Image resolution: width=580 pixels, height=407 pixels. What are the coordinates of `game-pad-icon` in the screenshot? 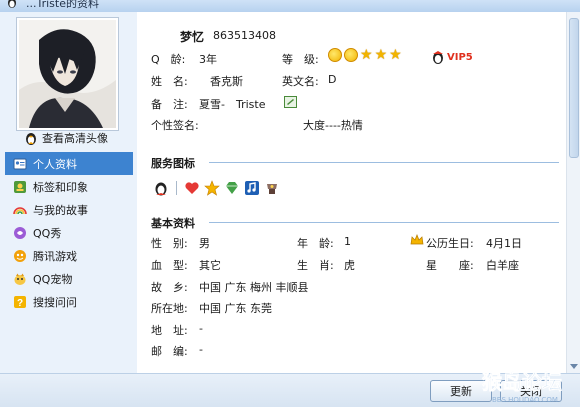 It's located at (272, 188).